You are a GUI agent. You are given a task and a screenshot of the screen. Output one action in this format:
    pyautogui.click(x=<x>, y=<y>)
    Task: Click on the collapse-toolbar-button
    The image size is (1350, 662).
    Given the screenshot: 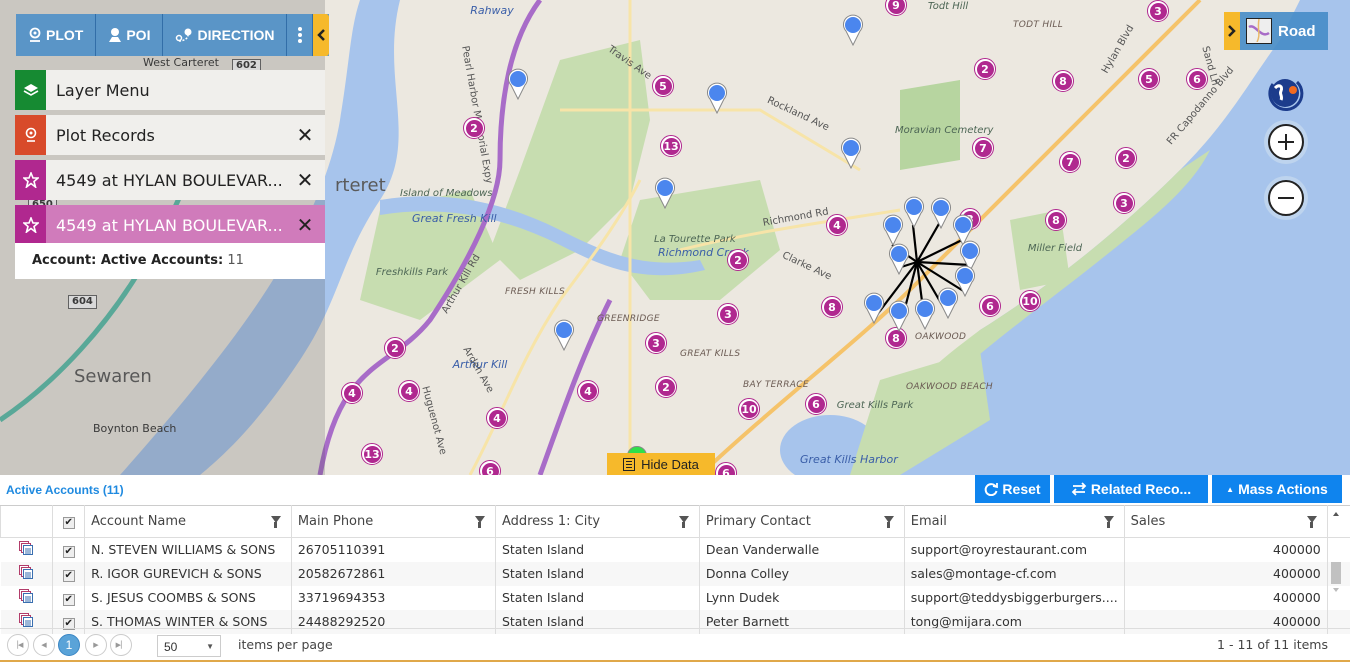 What is the action you would take?
    pyautogui.click(x=321, y=35)
    